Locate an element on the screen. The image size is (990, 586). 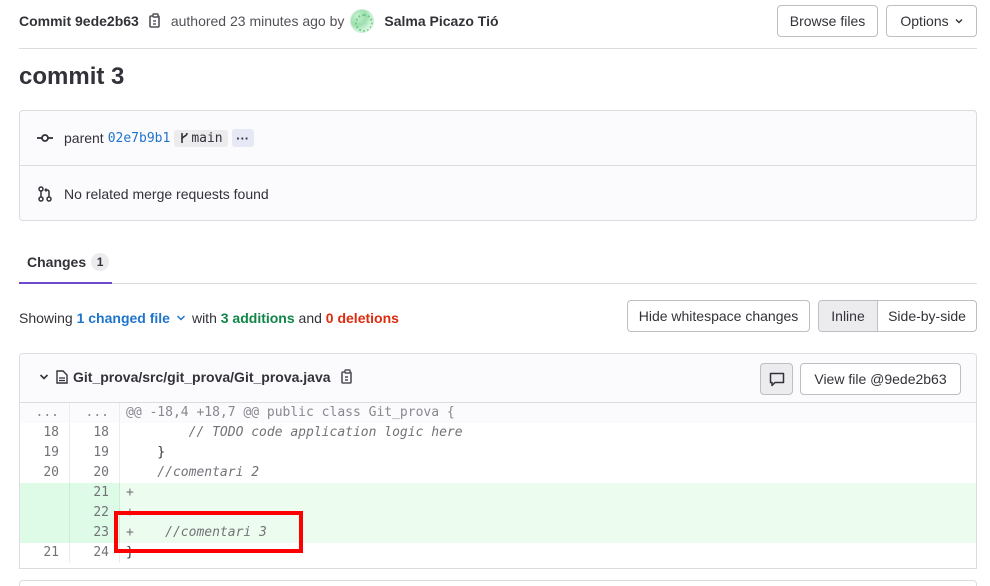
file-title: Git_prova/src/git_prova/Git_prova.java is located at coordinates (200, 377).